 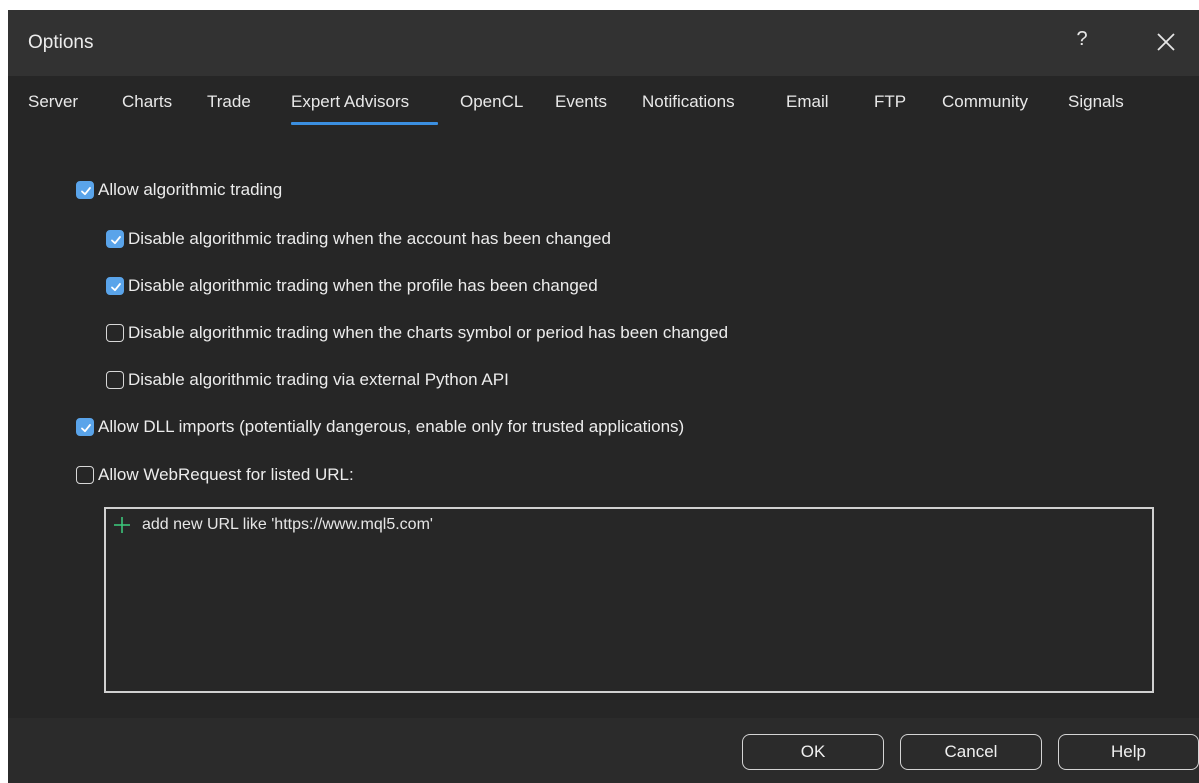 I want to click on active-tab-indicator, so click(x=364, y=123).